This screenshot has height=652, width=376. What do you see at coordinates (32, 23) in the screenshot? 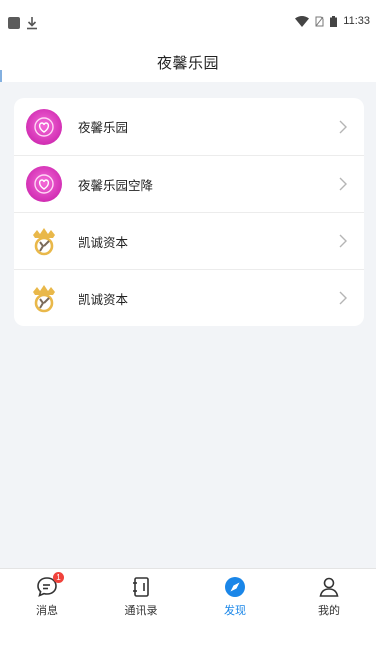
I see `download-icon` at bounding box center [32, 23].